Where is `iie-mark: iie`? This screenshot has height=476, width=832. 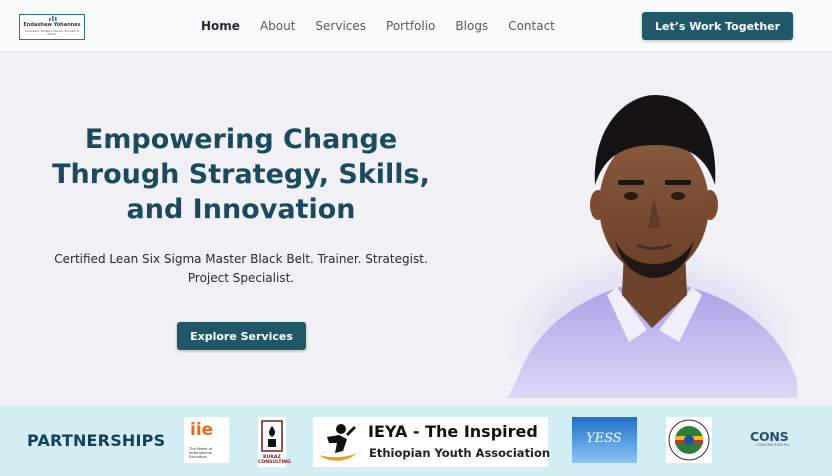 iie-mark: iie is located at coordinates (202, 430).